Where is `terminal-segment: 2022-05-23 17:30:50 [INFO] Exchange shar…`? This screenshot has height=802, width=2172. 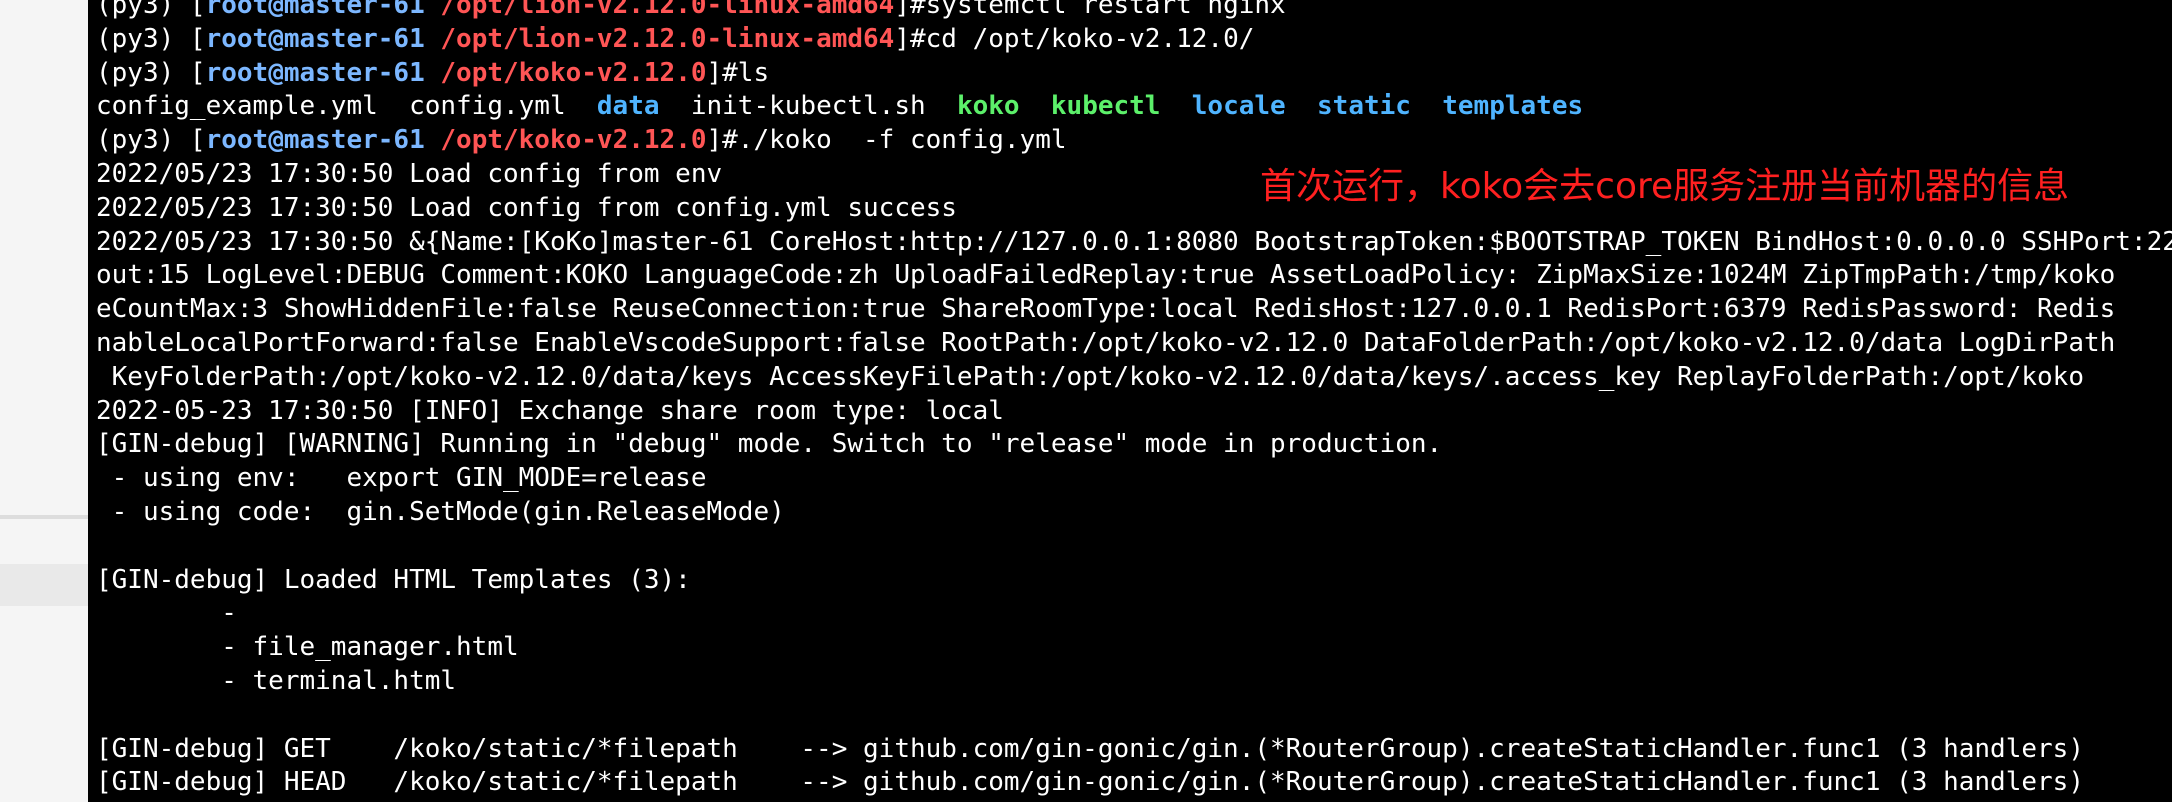
terminal-segment: 2022-05-23 17:30:50 [INFO] Exchange shar… is located at coordinates (550, 410).